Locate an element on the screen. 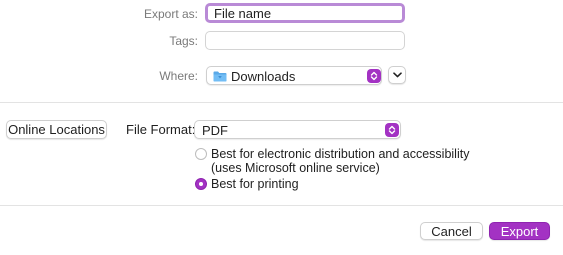 The image size is (563, 255). expand-button is located at coordinates (397, 75).